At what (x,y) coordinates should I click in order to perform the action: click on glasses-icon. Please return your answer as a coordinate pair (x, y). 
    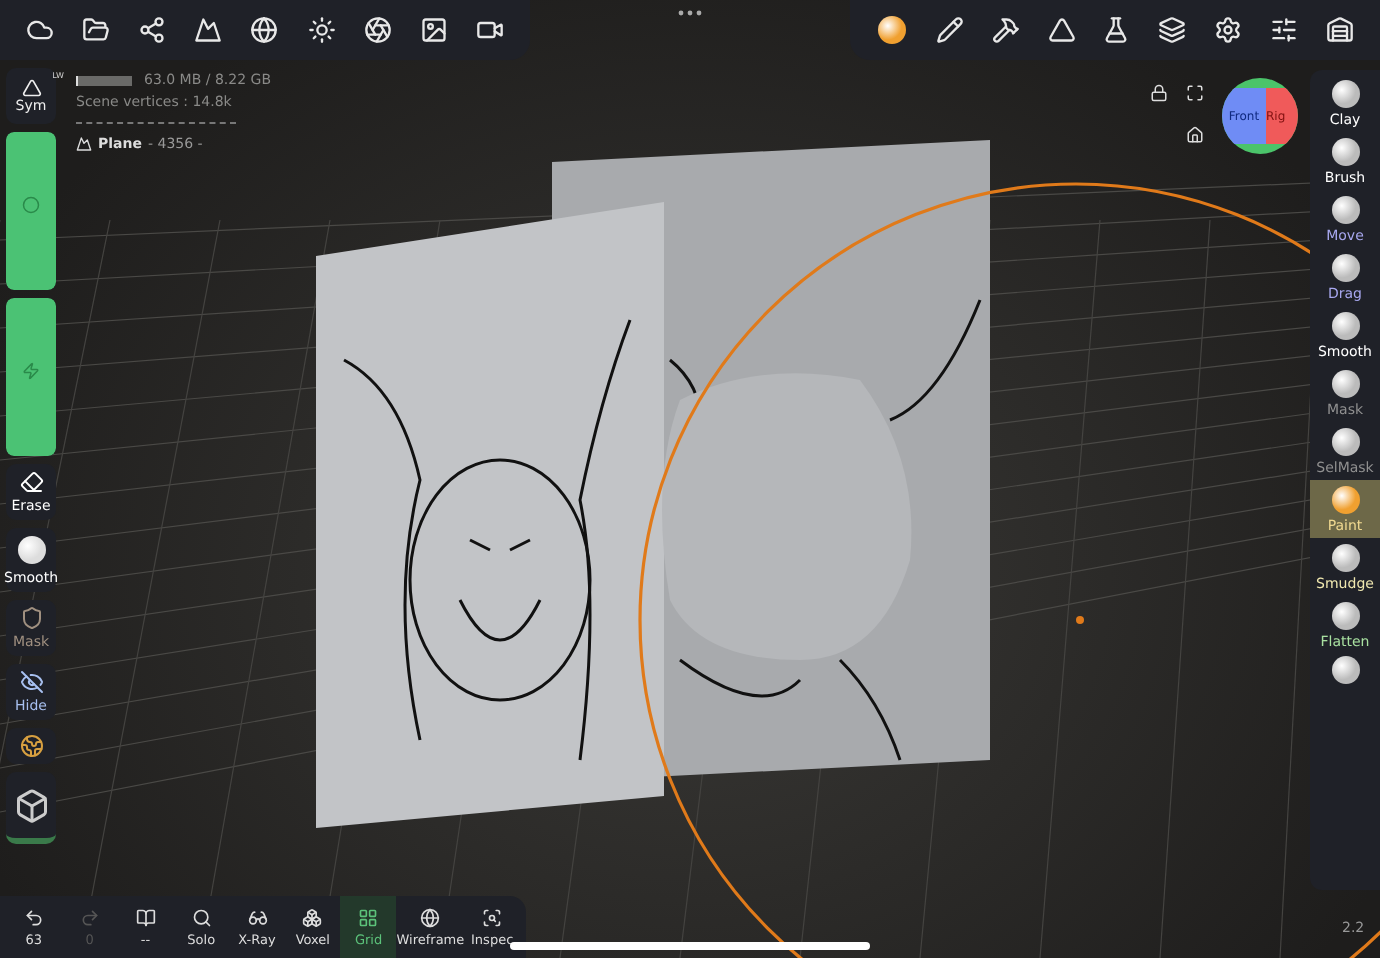
    Looking at the image, I should click on (257, 917).